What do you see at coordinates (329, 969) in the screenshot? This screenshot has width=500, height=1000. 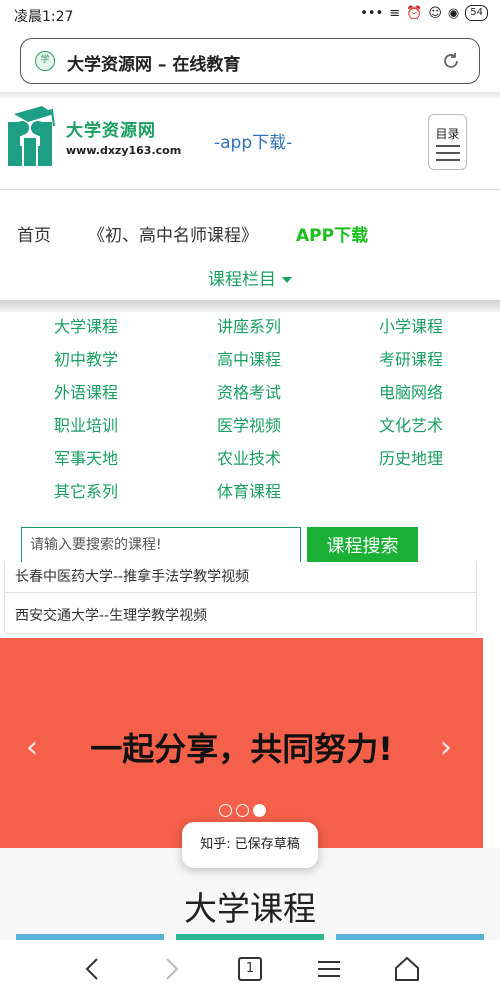 I see `menu-icon` at bounding box center [329, 969].